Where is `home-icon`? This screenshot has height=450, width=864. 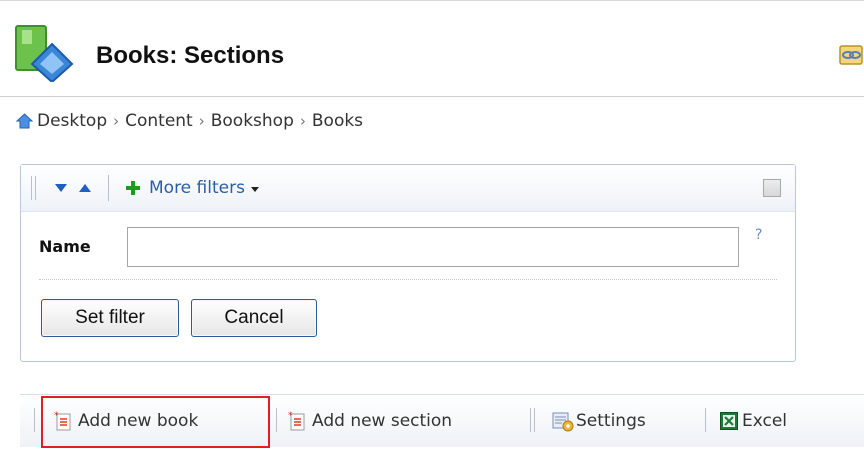 home-icon is located at coordinates (24, 121).